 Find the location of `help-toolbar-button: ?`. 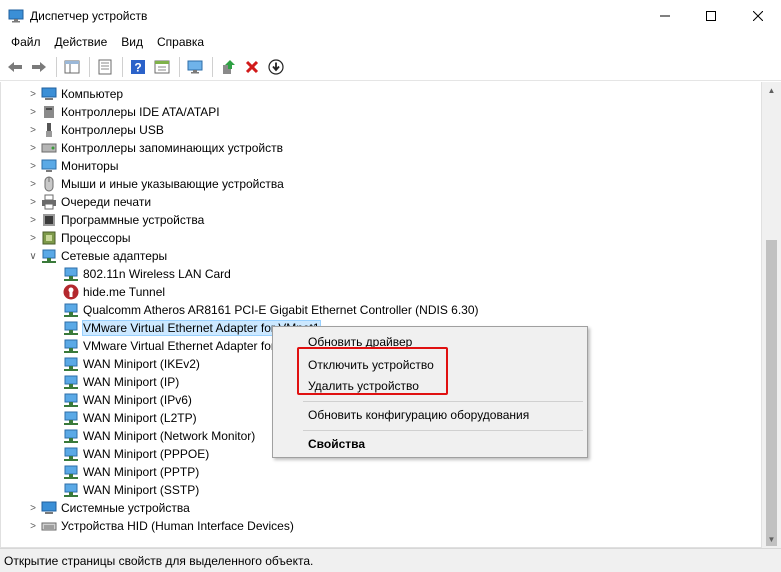

help-toolbar-button: ? is located at coordinates (138, 67).